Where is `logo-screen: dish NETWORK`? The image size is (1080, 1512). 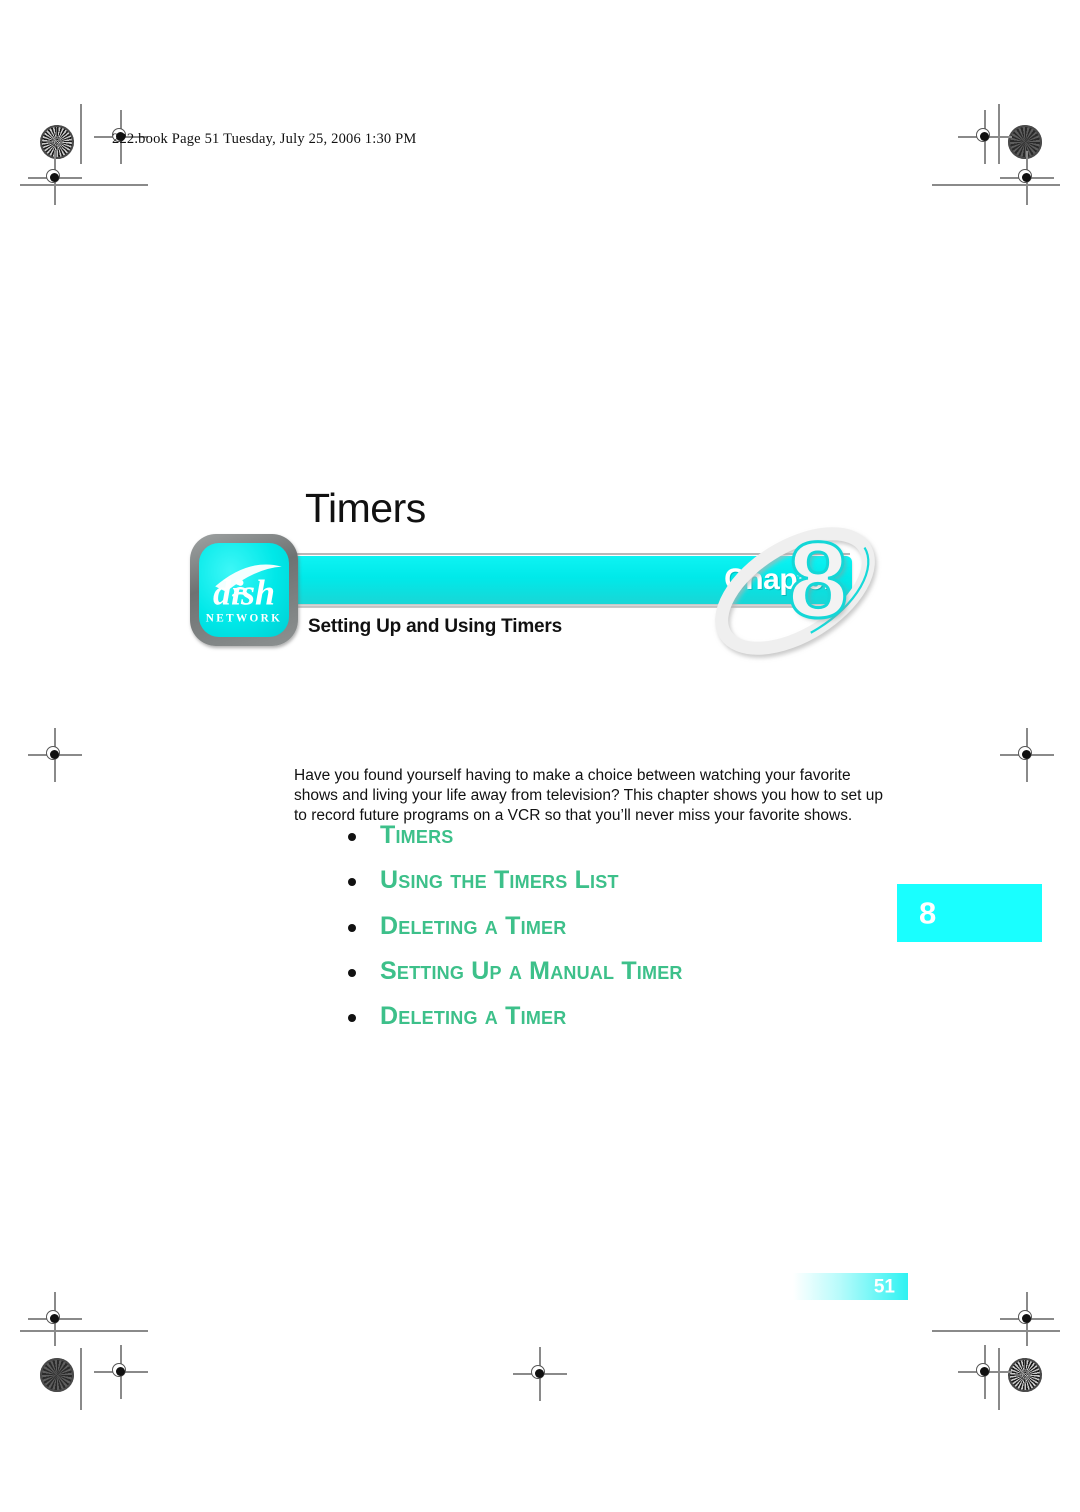 logo-screen: dish NETWORK is located at coordinates (244, 590).